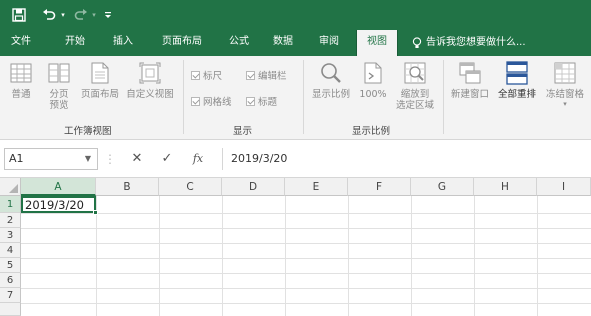  I want to click on show-group-label: 显示, so click(243, 131).